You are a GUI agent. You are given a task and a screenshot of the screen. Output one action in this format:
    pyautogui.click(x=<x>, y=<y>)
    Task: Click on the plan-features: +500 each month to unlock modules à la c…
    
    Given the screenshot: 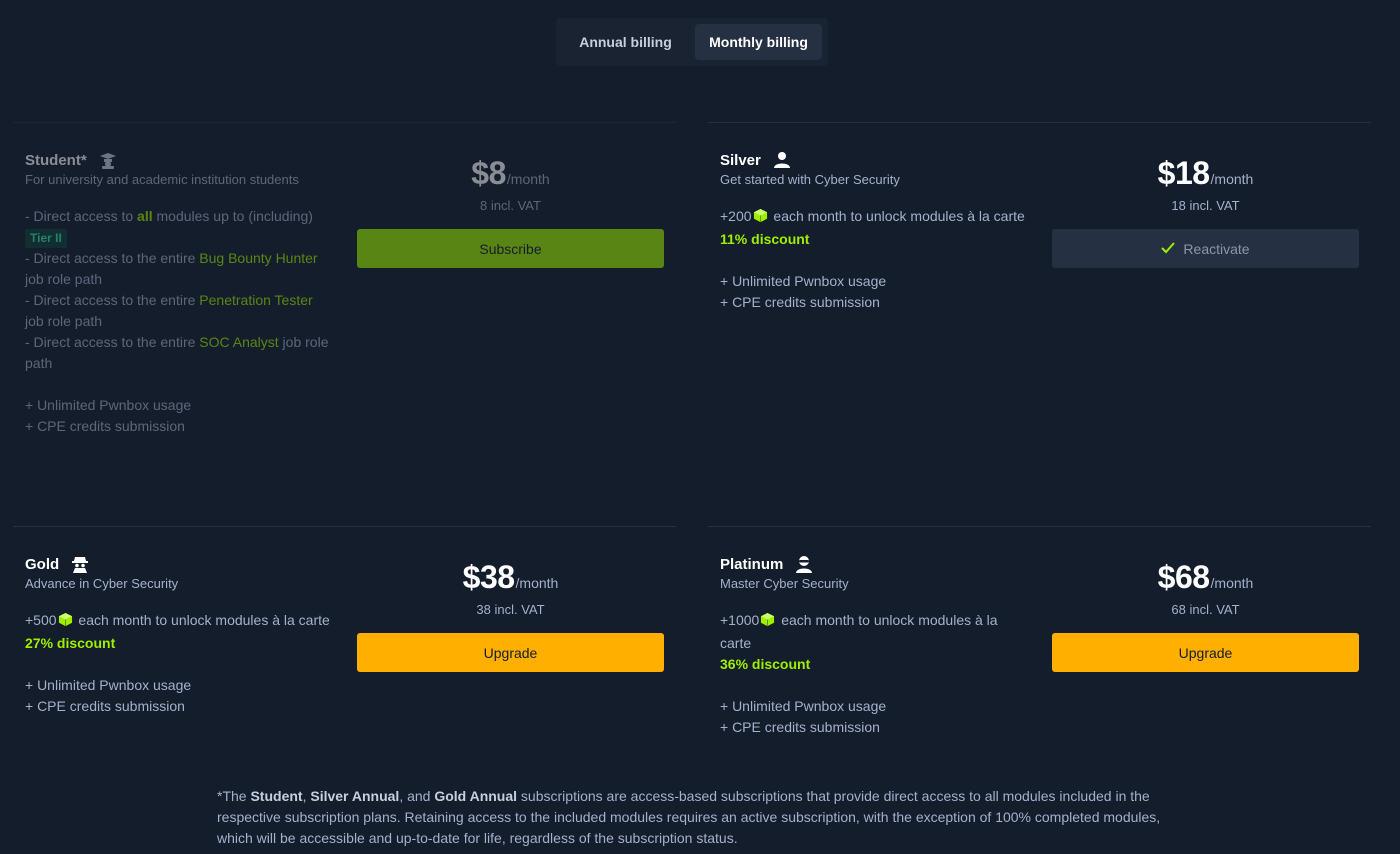 What is the action you would take?
    pyautogui.click(x=180, y=663)
    